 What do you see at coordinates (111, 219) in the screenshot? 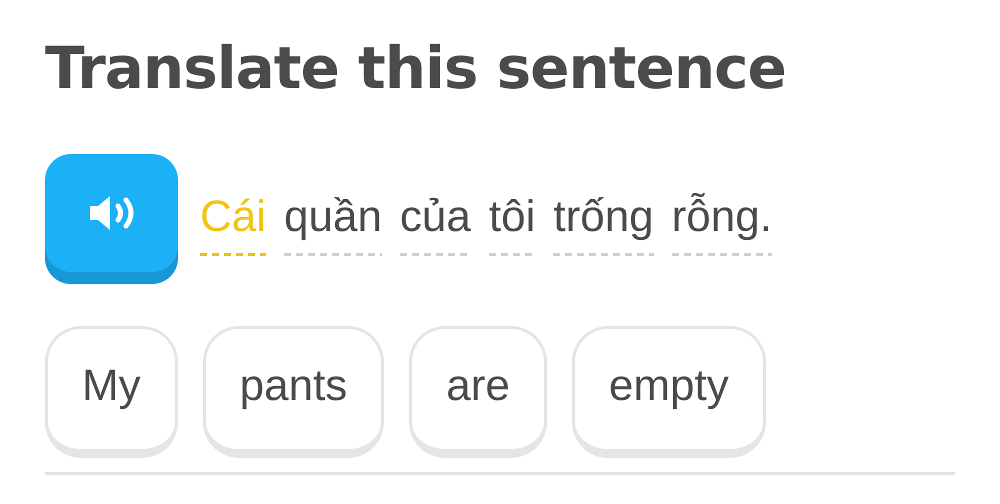
I see `speaker-button` at bounding box center [111, 219].